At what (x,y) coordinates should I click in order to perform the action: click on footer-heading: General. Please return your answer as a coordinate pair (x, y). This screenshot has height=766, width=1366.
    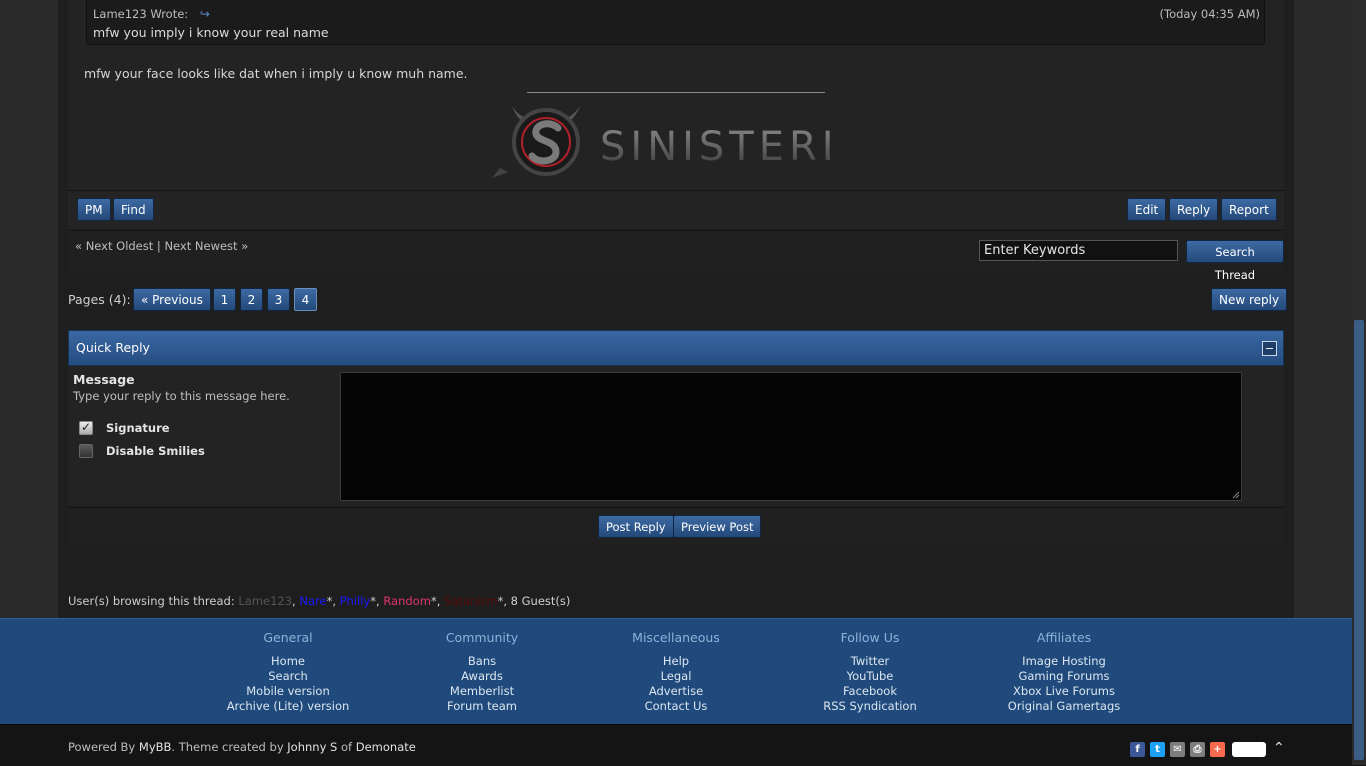
    Looking at the image, I should click on (288, 637).